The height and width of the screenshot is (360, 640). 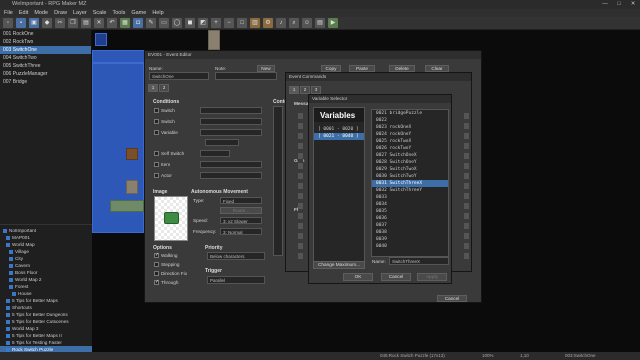 What do you see at coordinates (362, 68) in the screenshot?
I see `paste-page-button: Paste` at bounding box center [362, 68].